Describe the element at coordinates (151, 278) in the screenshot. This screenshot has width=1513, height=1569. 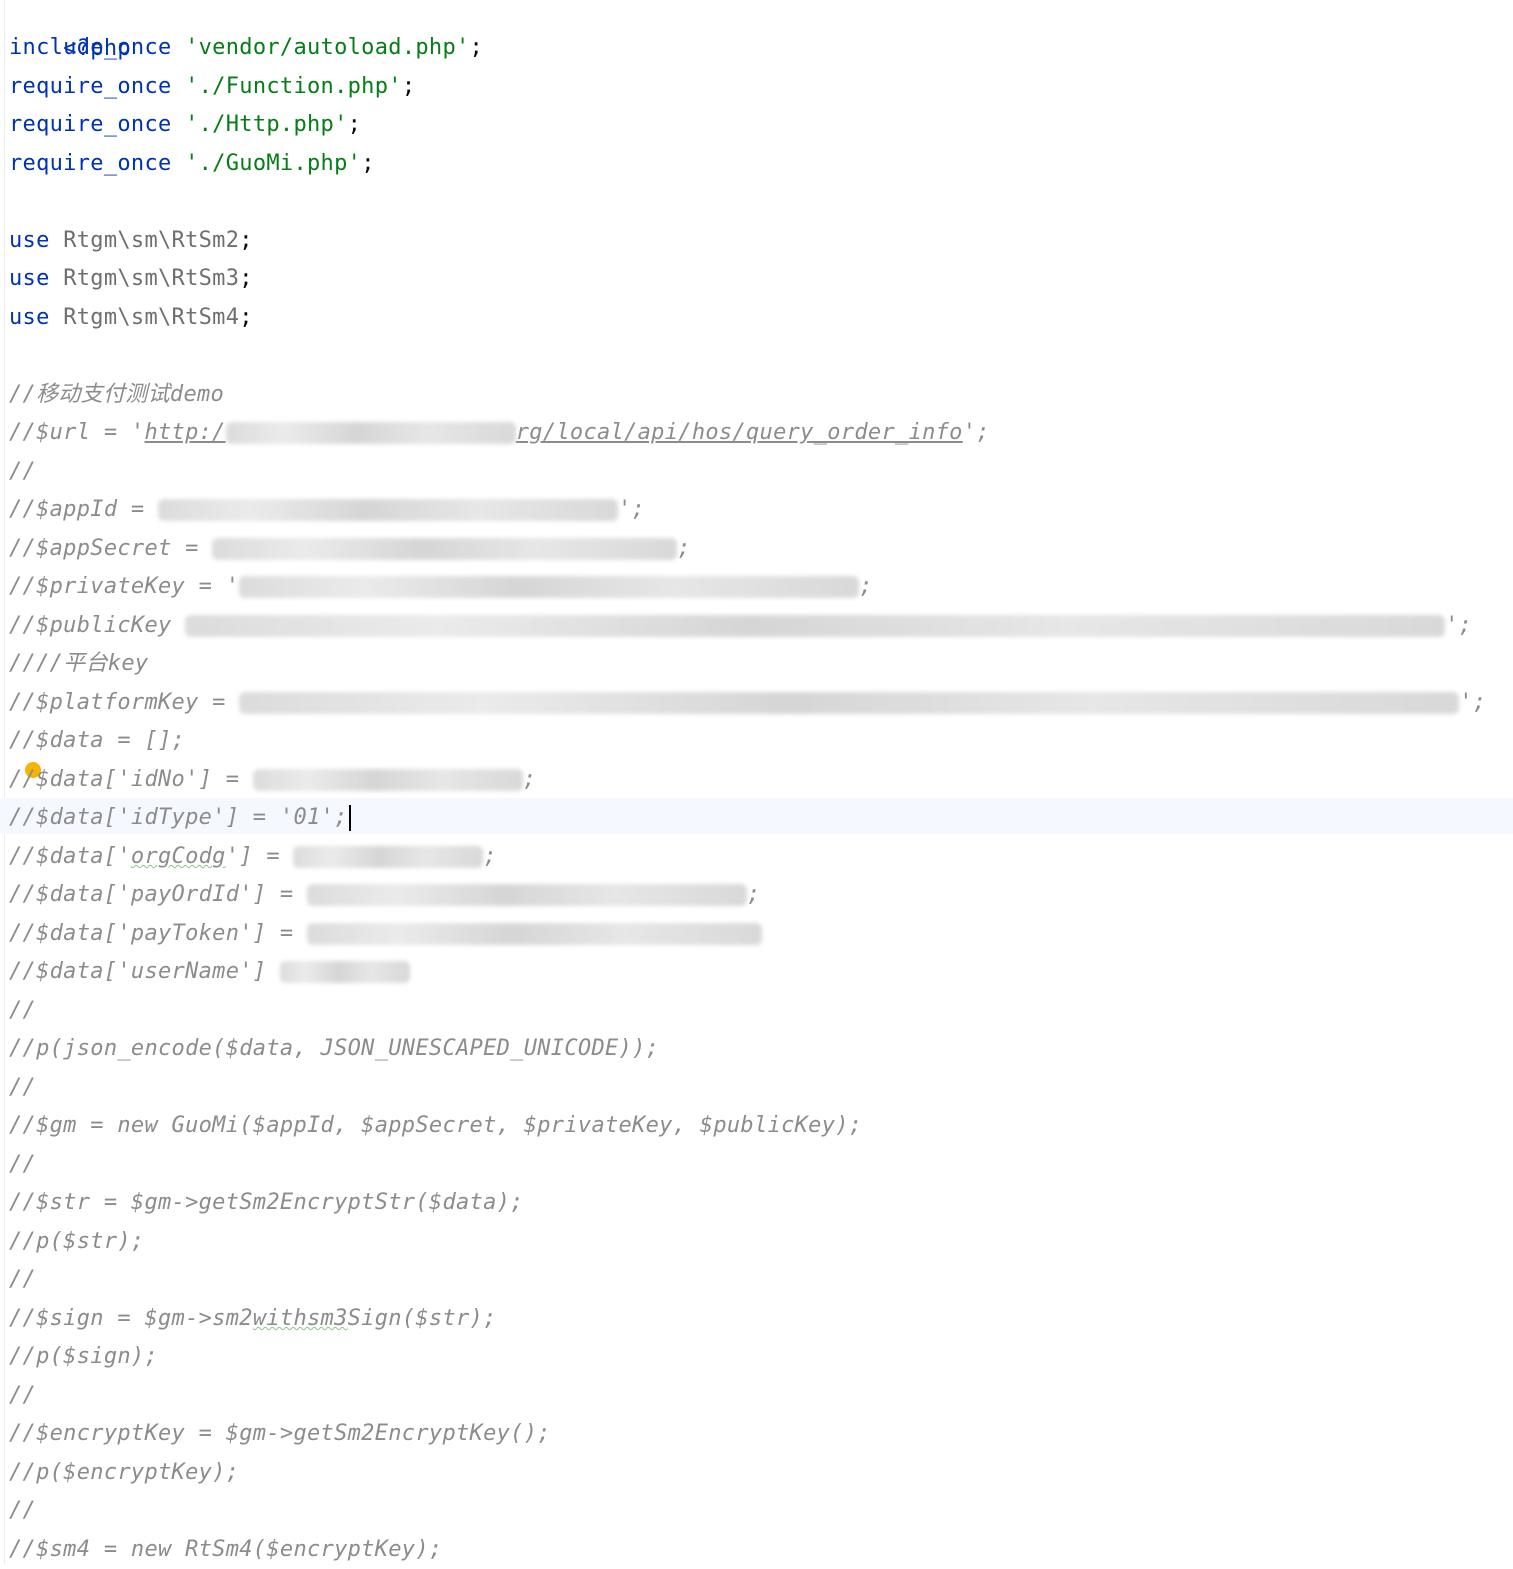
I see `namespace: Rtgm\sm\RtSm3` at that location.